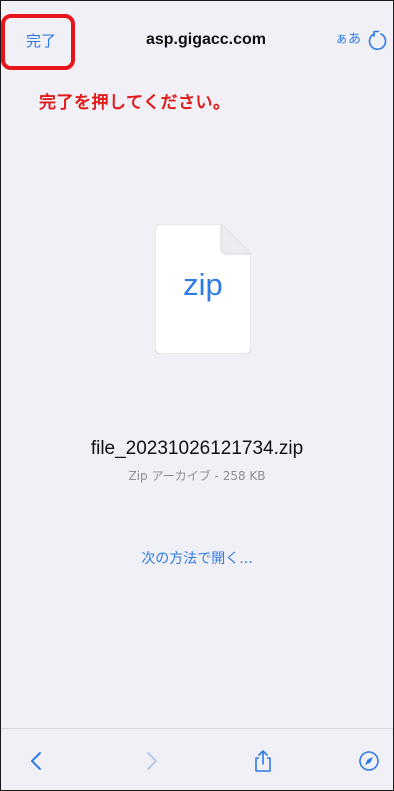 The width and height of the screenshot is (394, 791). I want to click on text-size-button: ぁあ, so click(348, 40).